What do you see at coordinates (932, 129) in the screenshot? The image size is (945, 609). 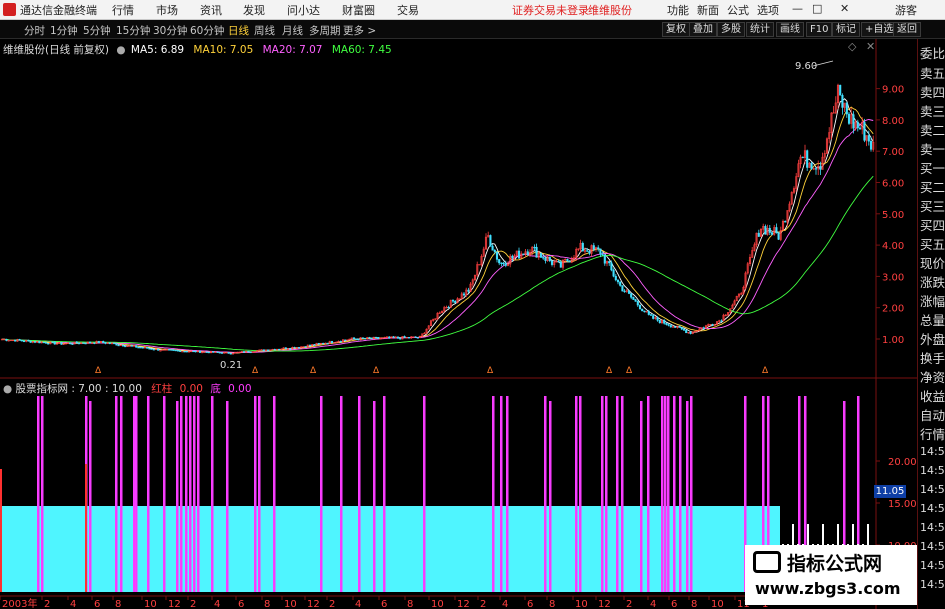 I see `side-item-sell2: 卖二` at bounding box center [932, 129].